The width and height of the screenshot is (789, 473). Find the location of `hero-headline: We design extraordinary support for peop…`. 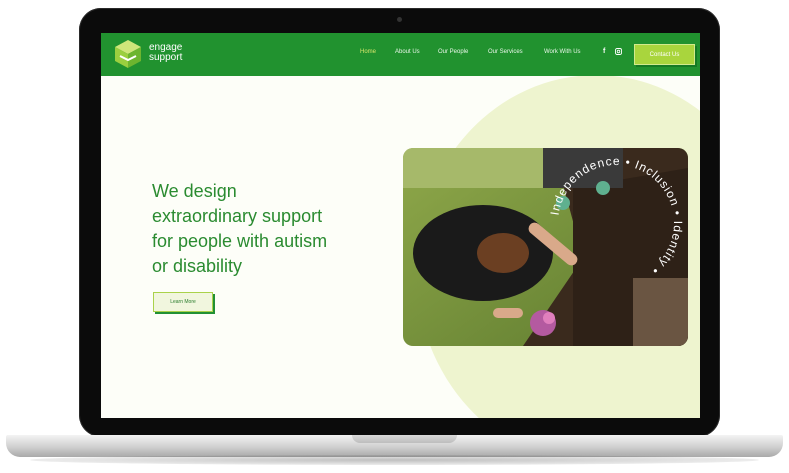

hero-headline: We design extraordinary support for peop… is located at coordinates (267, 229).